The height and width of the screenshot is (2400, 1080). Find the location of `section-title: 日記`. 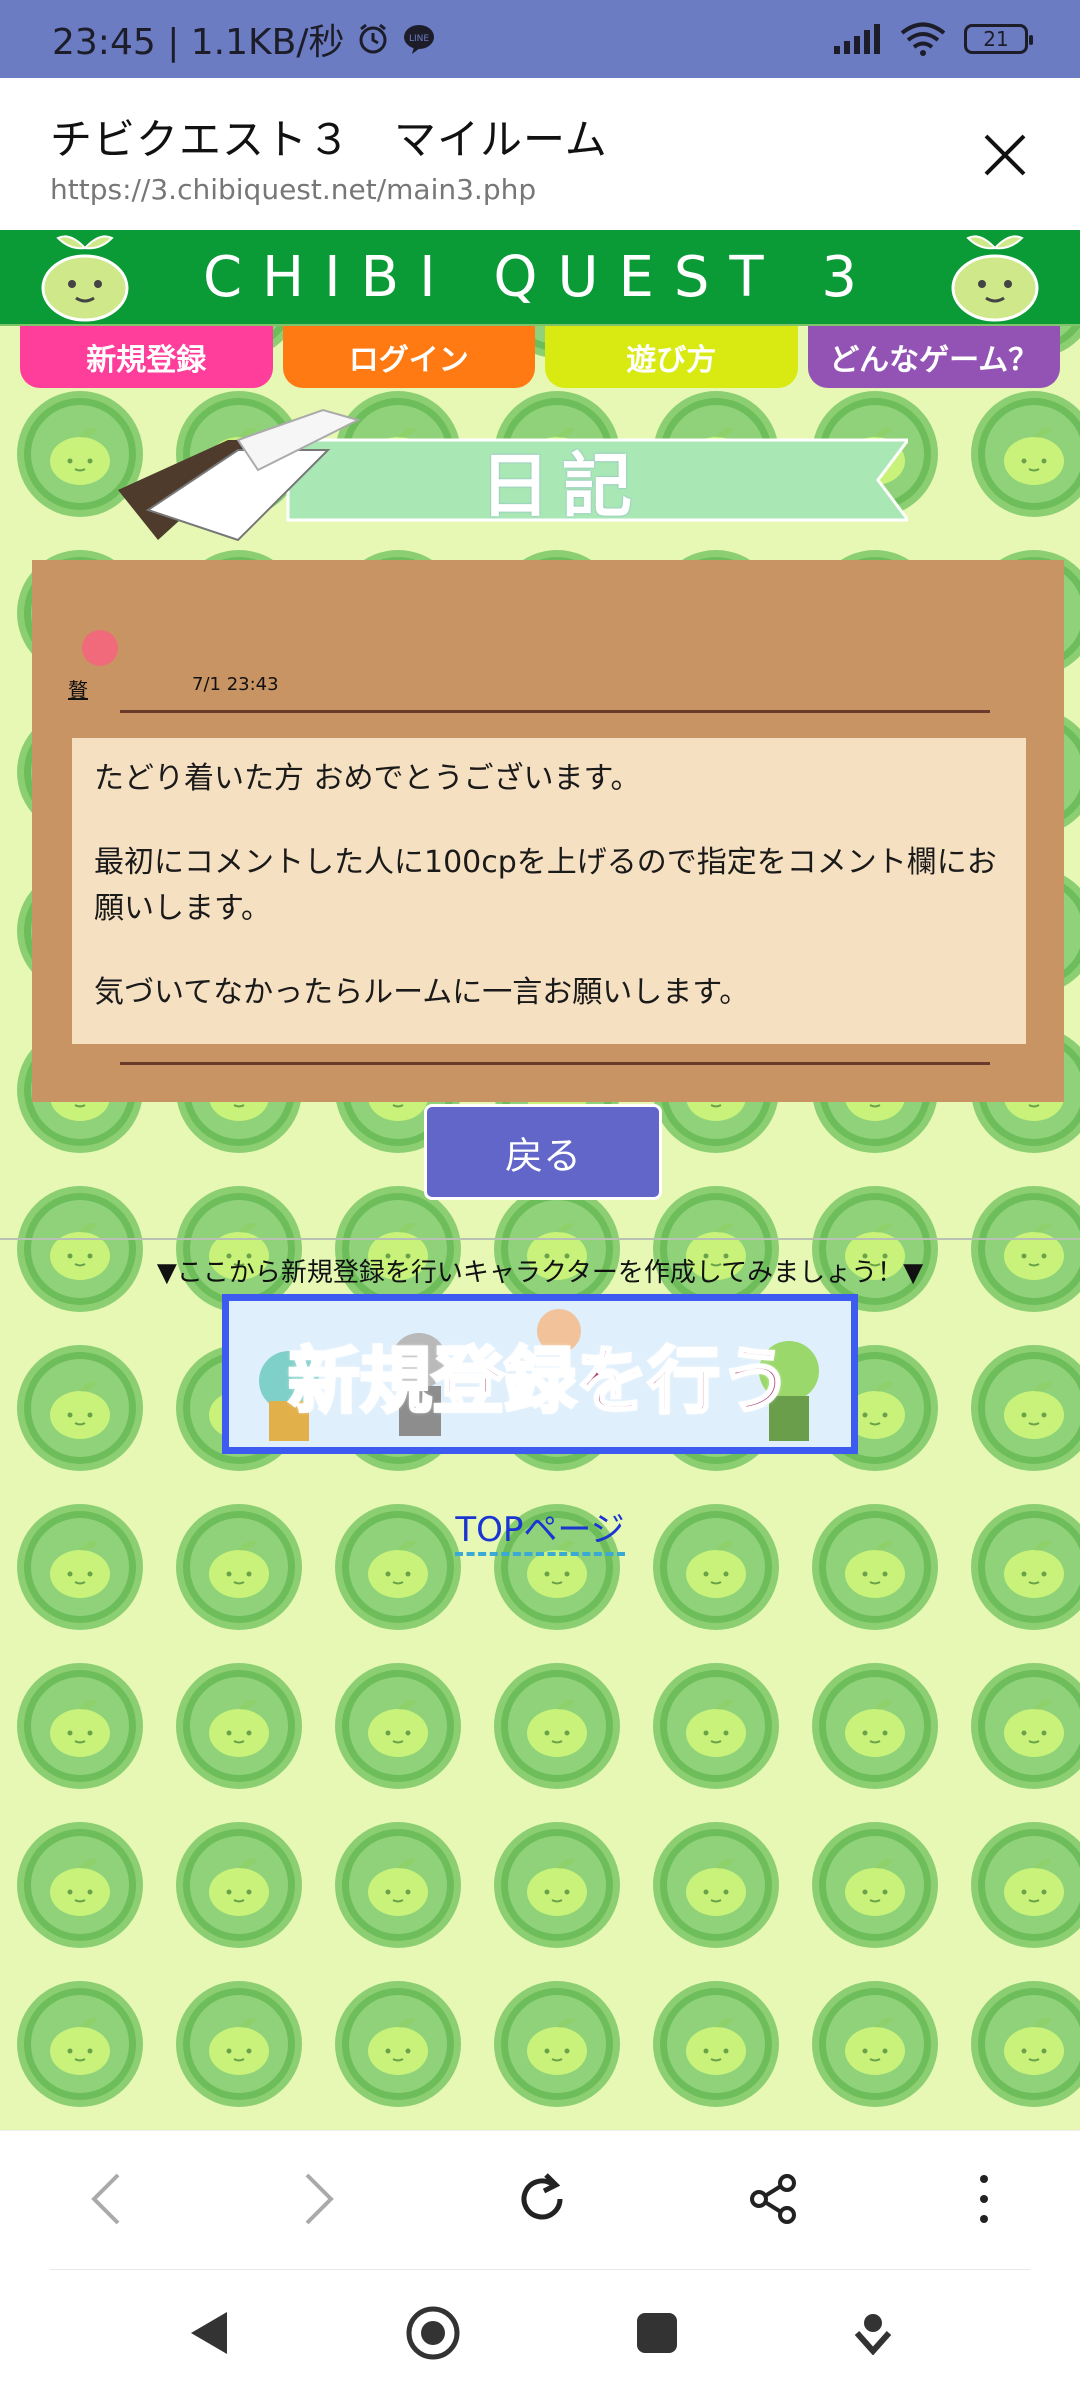

section-title: 日記 is located at coordinates (562, 486).